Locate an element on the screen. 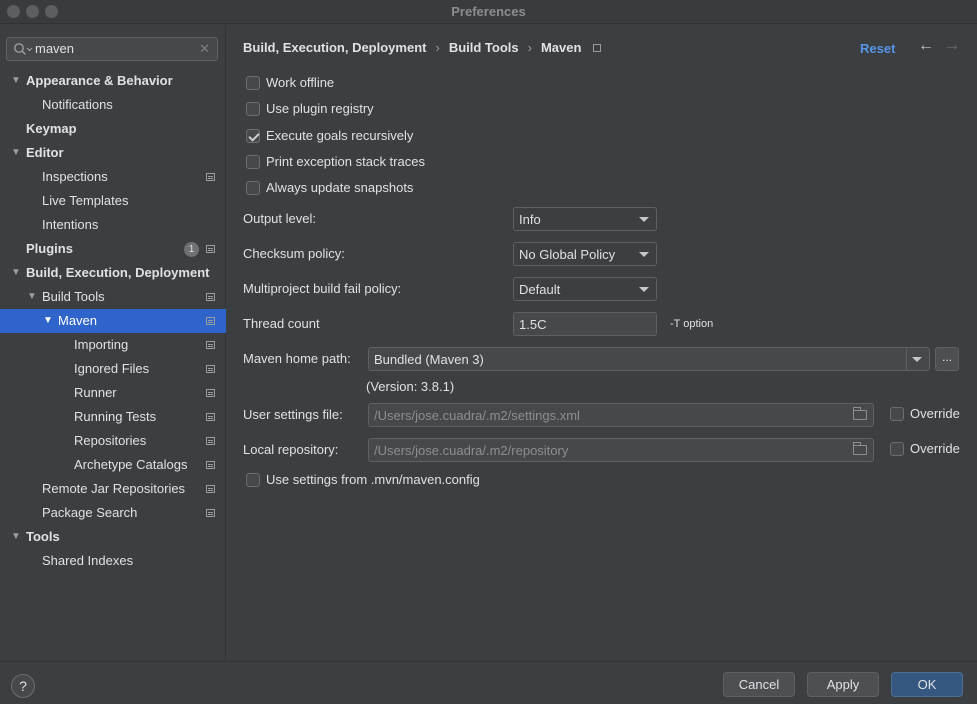  tree-item-remote-jar-repositories: Remote Jar Repositories is located at coordinates (113, 489).